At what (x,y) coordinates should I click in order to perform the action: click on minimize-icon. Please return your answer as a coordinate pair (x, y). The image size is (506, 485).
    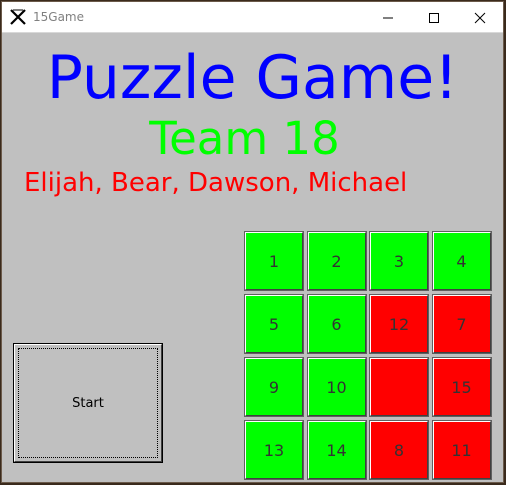
    Looking at the image, I should click on (388, 17).